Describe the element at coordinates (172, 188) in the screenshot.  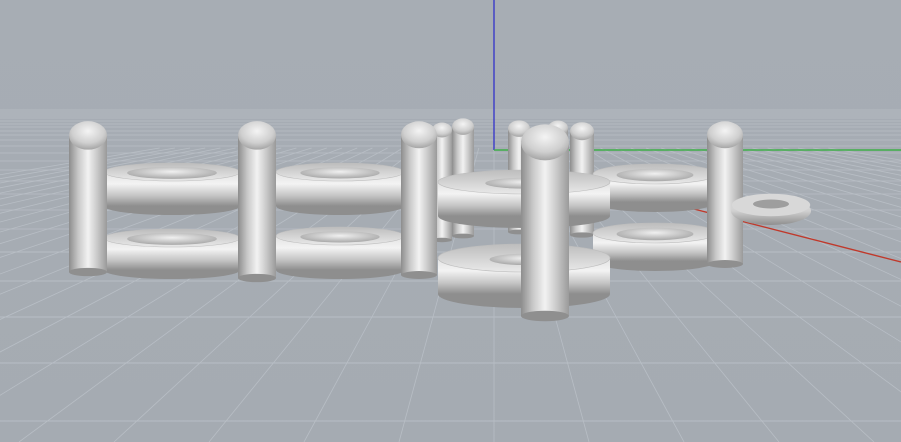
I see `ring-left-upper` at that location.